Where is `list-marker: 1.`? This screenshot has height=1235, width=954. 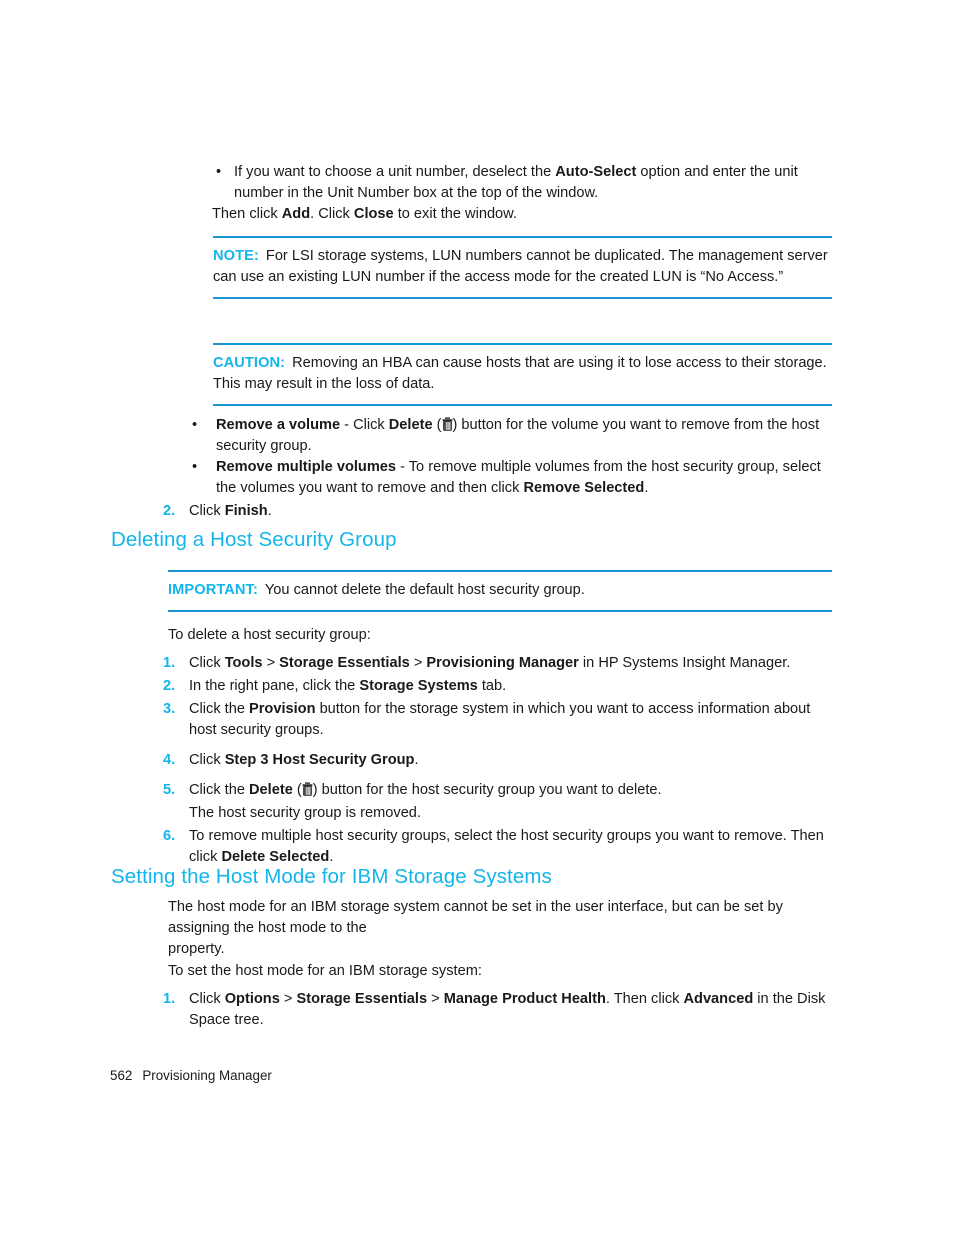
list-marker: 1. is located at coordinates (169, 999).